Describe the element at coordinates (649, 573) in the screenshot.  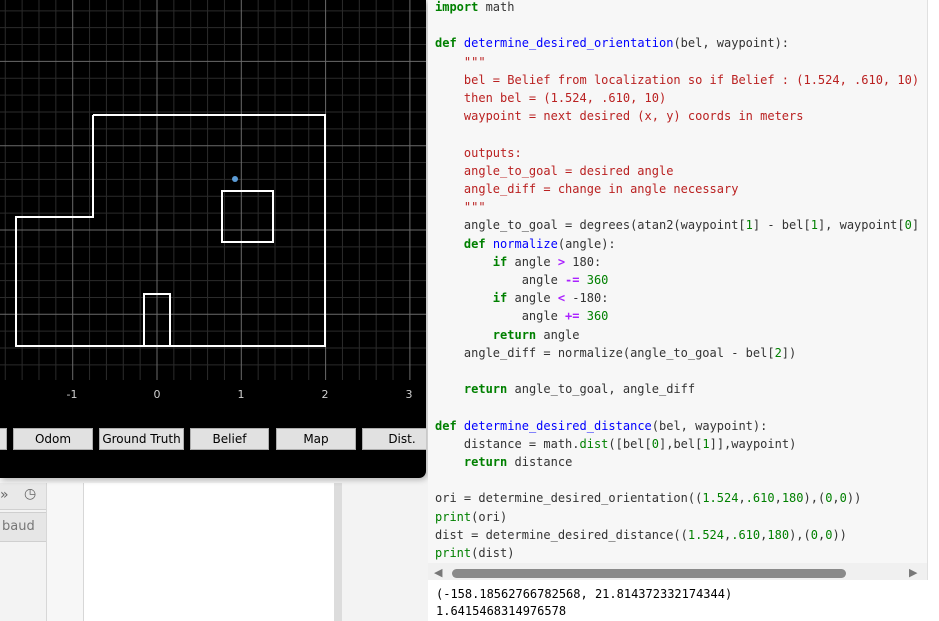
I see `scrollbar-thumb` at that location.